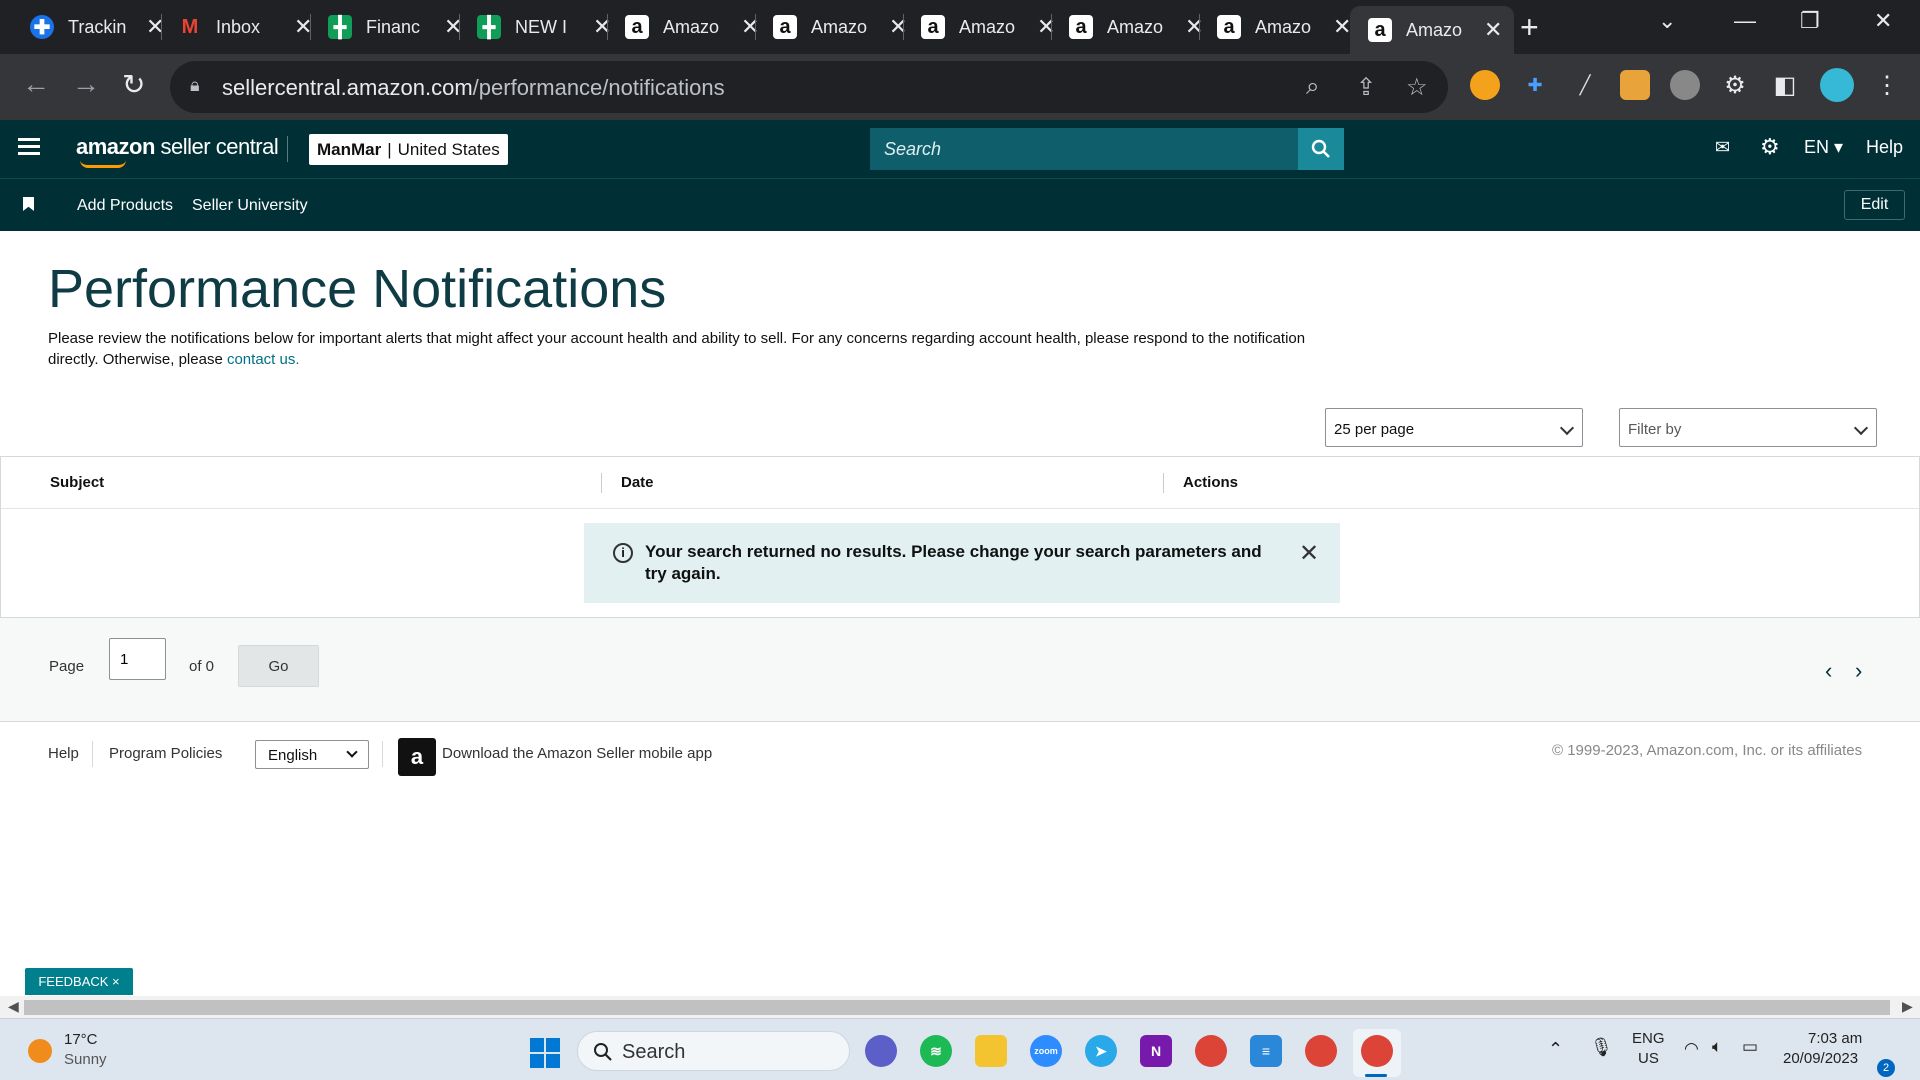 This screenshot has height=1080, width=1920. What do you see at coordinates (1380, 30) in the screenshot?
I see `amazon-icon: a` at bounding box center [1380, 30].